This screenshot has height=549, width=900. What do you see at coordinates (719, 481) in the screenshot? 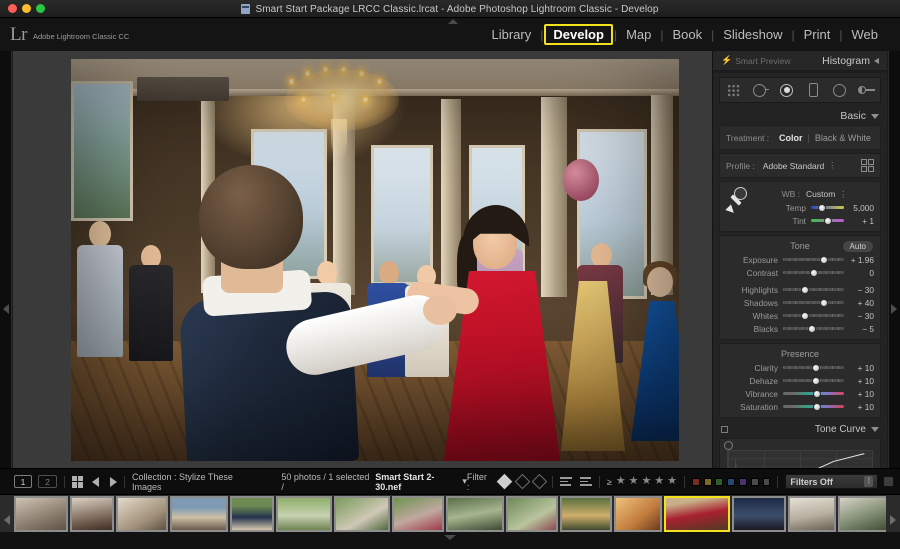
I see `color-label-green` at bounding box center [719, 481].